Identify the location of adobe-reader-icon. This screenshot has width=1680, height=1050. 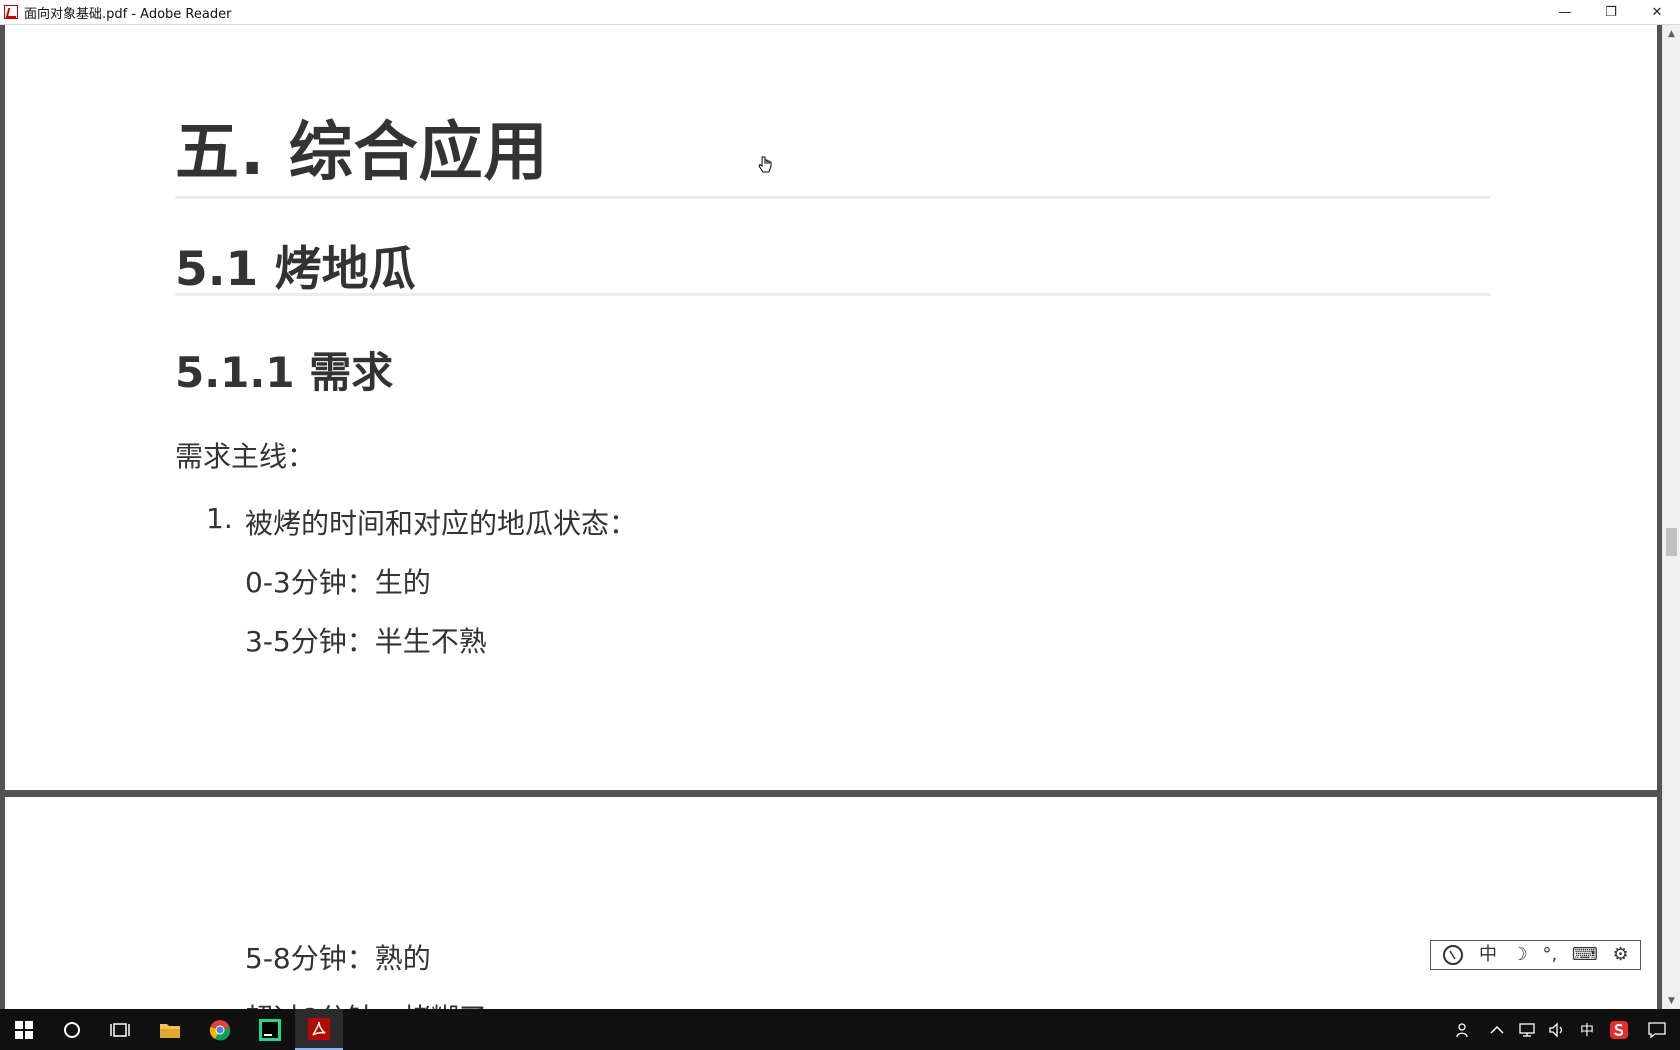
(11, 12).